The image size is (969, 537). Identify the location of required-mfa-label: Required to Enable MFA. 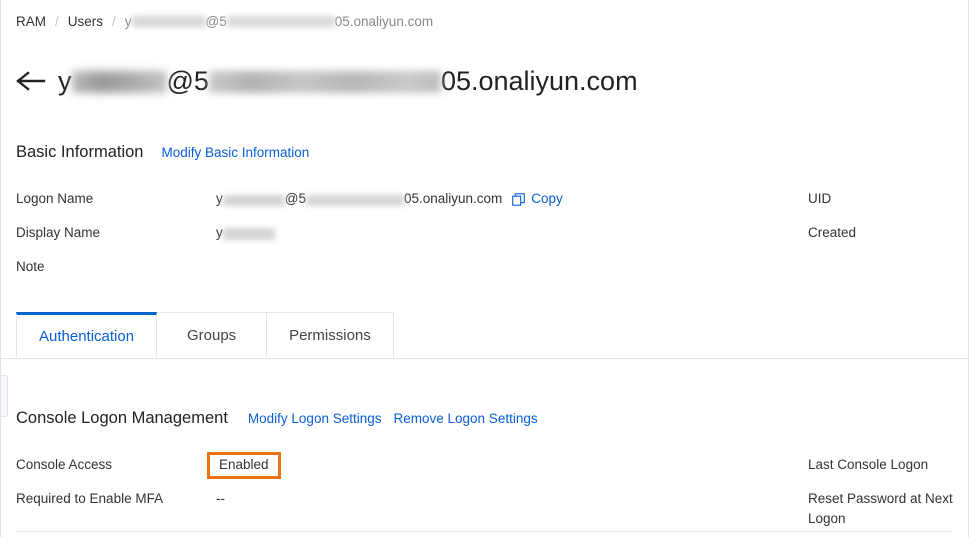
(90, 498).